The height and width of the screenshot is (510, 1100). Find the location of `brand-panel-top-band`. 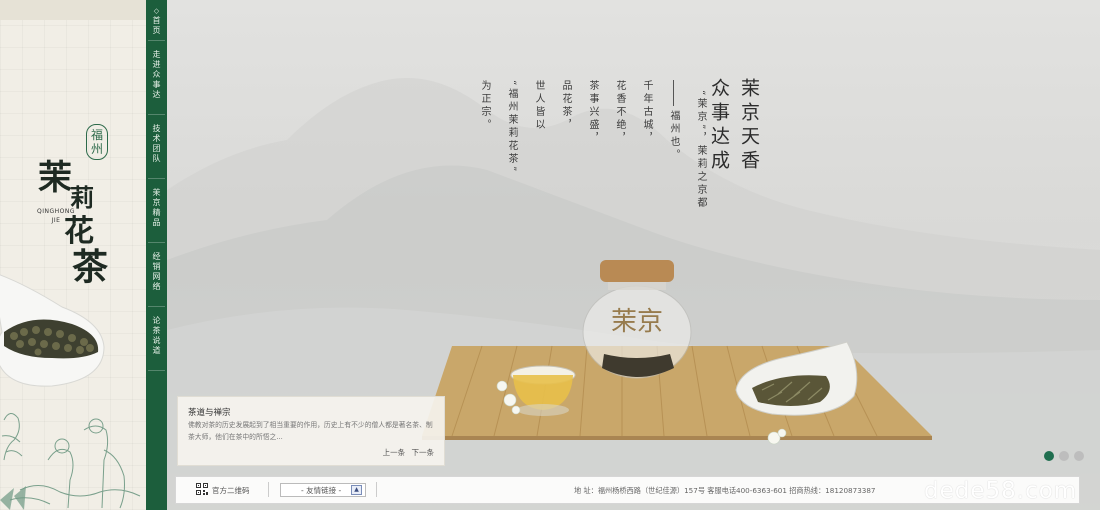

brand-panel-top-band is located at coordinates (73, 10).